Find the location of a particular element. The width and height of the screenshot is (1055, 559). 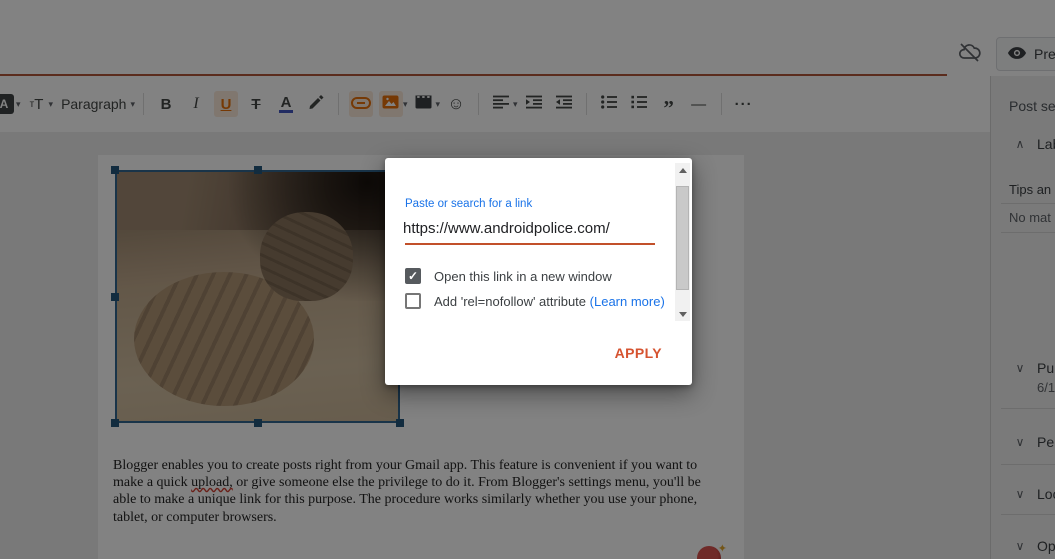

dialog-scrollbar is located at coordinates (682, 242).